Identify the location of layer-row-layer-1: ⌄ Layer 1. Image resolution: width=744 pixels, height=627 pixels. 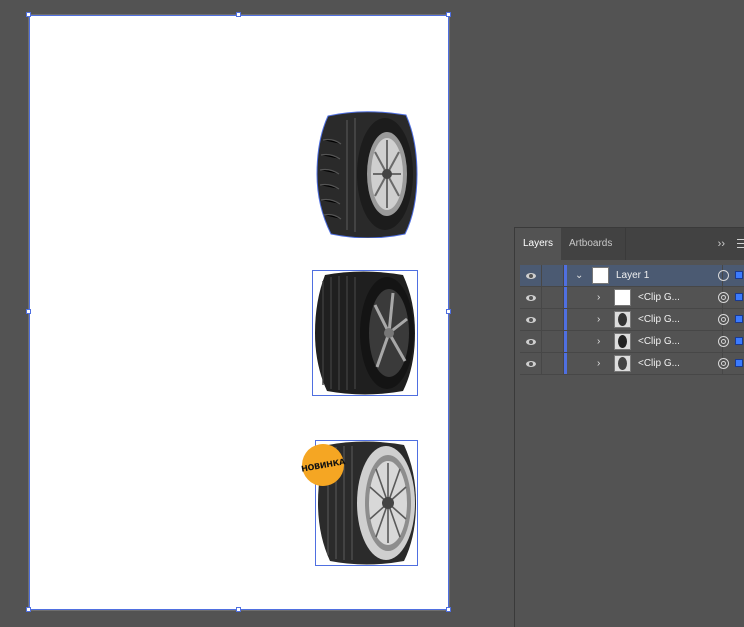
(632, 276).